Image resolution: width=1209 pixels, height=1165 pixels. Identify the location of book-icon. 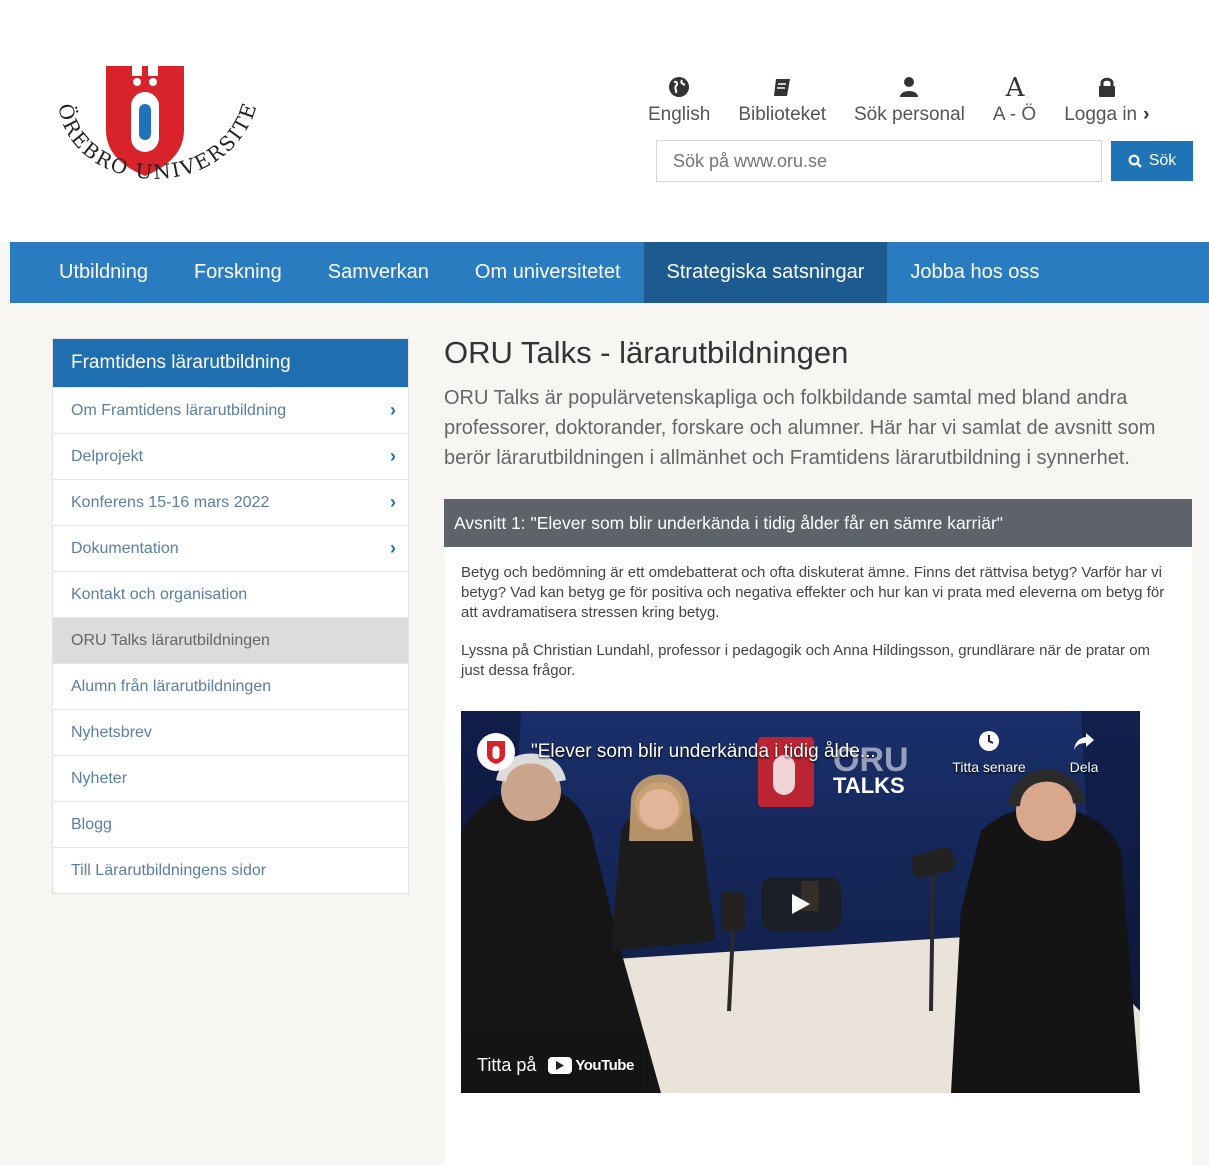
(782, 82).